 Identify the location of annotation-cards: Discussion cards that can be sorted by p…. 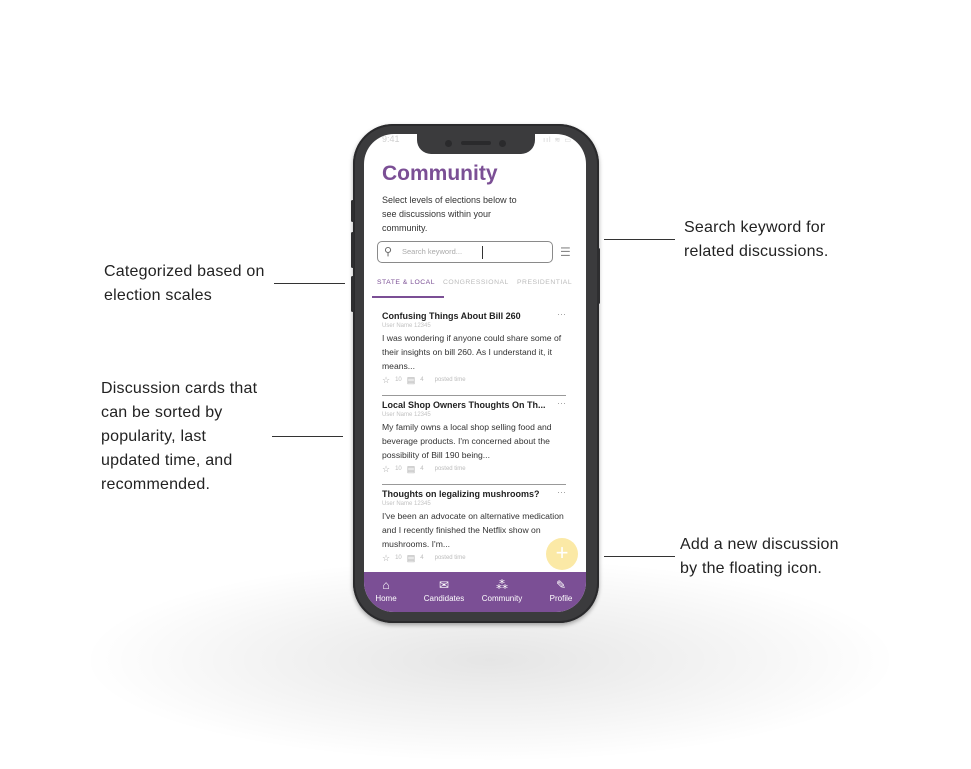
(179, 437).